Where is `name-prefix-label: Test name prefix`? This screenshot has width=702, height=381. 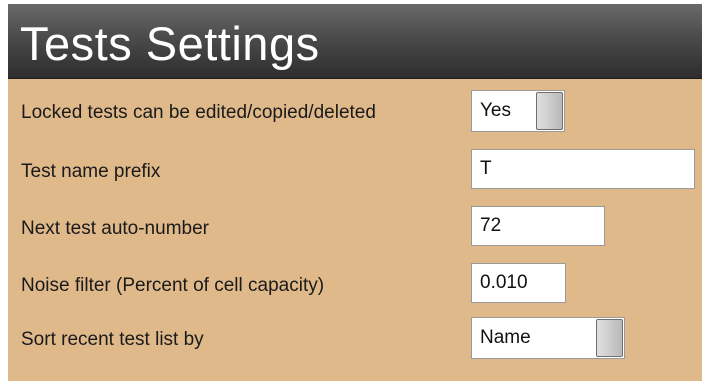
name-prefix-label: Test name prefix is located at coordinates (91, 171).